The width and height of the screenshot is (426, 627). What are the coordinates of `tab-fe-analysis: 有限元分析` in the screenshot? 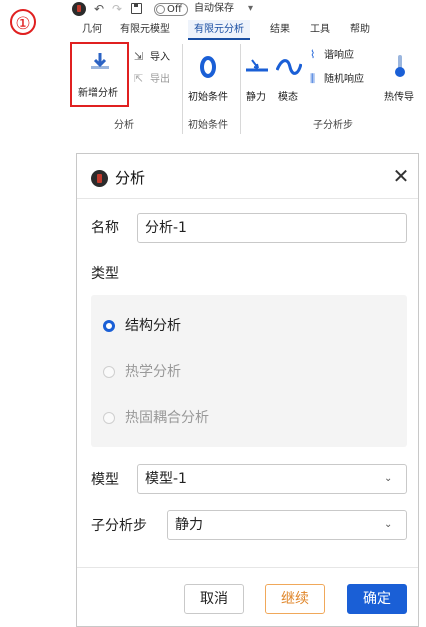 It's located at (219, 30).